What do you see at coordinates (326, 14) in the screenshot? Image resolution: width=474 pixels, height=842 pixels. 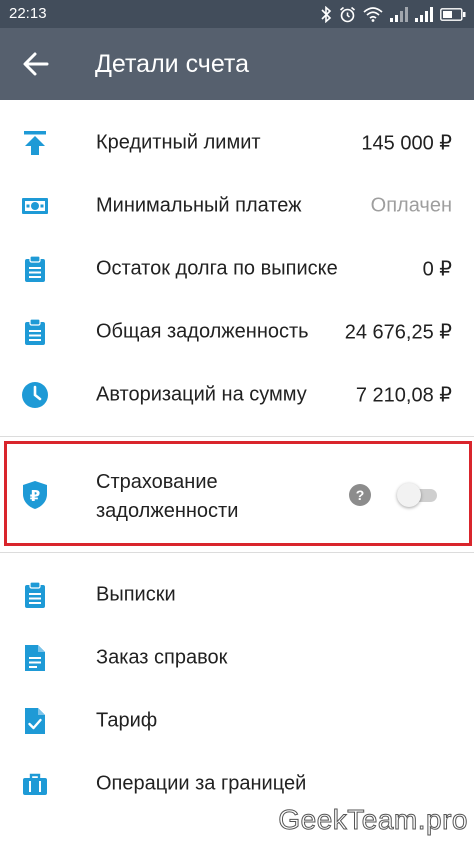 I see `bluetooth-icon` at bounding box center [326, 14].